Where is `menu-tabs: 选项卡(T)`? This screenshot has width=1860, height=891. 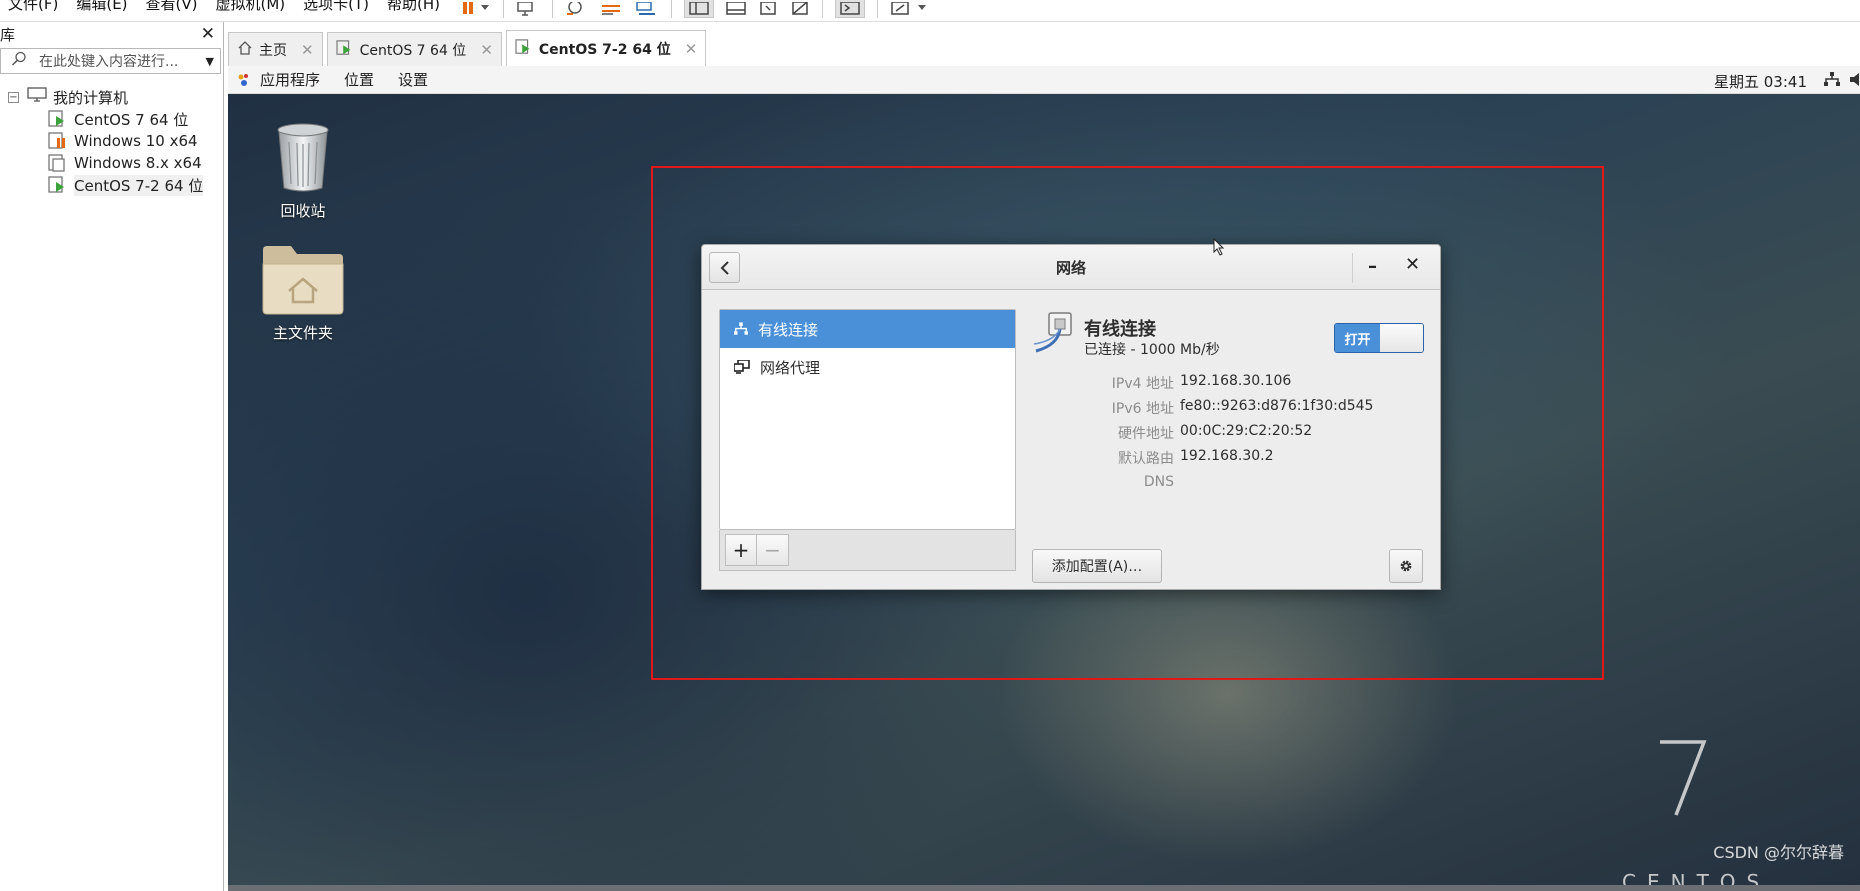 menu-tabs: 选项卡(T) is located at coordinates (336, 6).